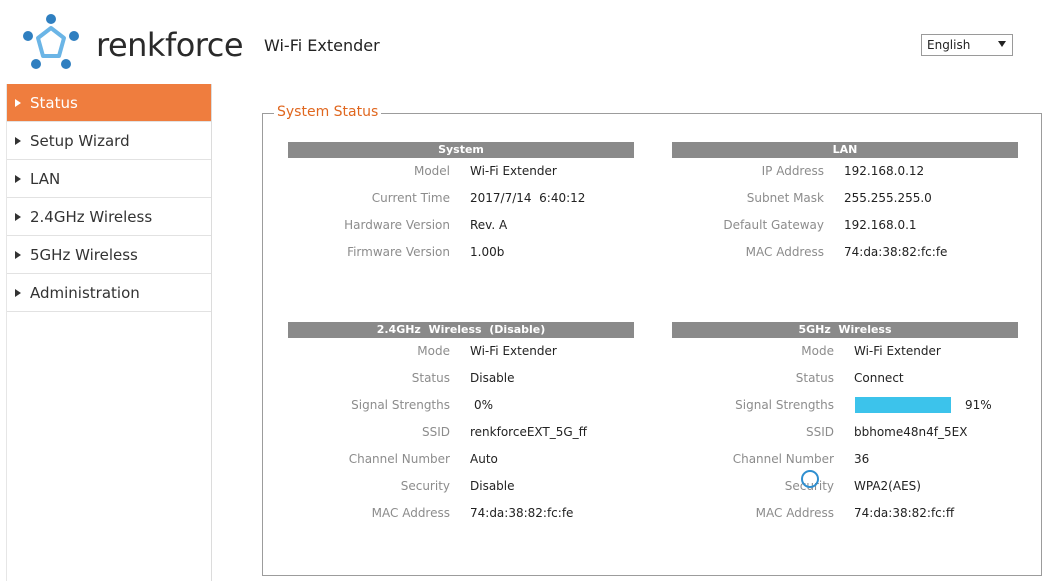 This screenshot has width=1054, height=581. I want to click on row-label: Firmware Version, so click(398, 252).